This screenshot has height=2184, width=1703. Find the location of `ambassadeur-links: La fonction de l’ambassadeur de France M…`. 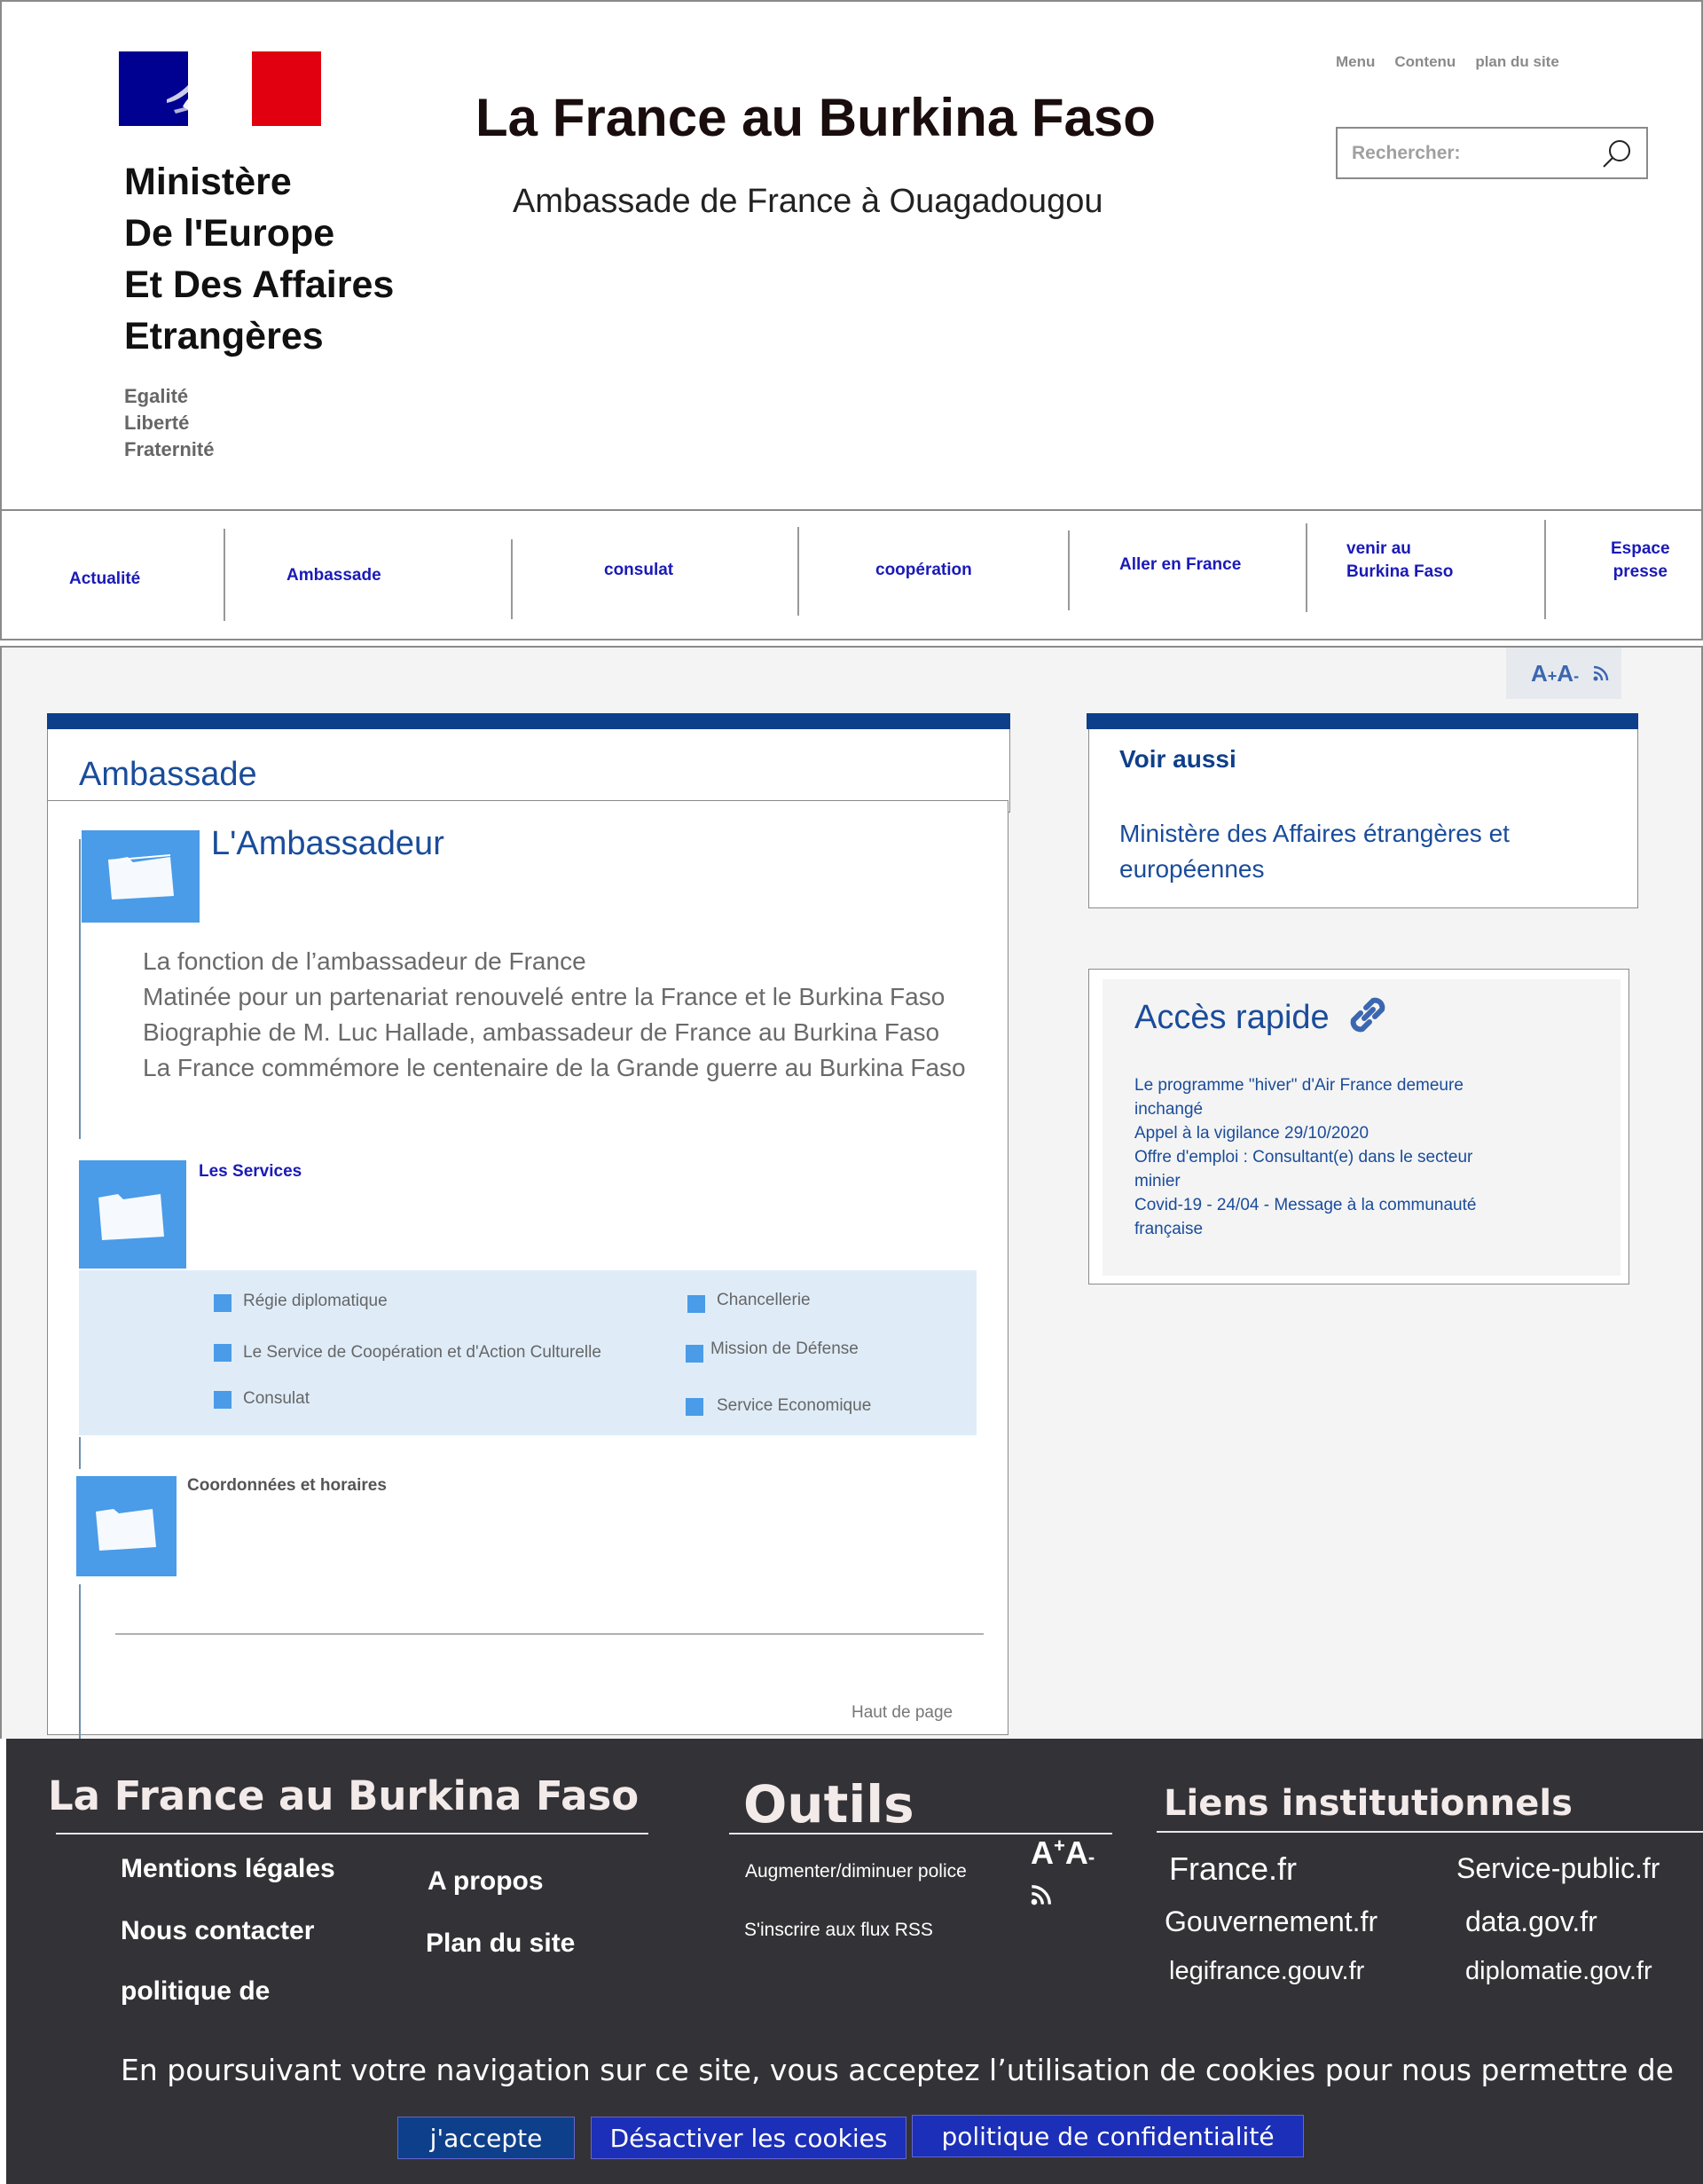

ambassadeur-links: La fonction de l’ambassadeur de France M… is located at coordinates (554, 1015).